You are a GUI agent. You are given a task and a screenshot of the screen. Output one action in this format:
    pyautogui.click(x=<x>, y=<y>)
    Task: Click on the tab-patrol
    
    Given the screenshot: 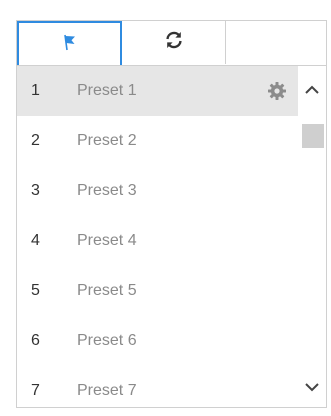 What is the action you would take?
    pyautogui.click(x=174, y=42)
    